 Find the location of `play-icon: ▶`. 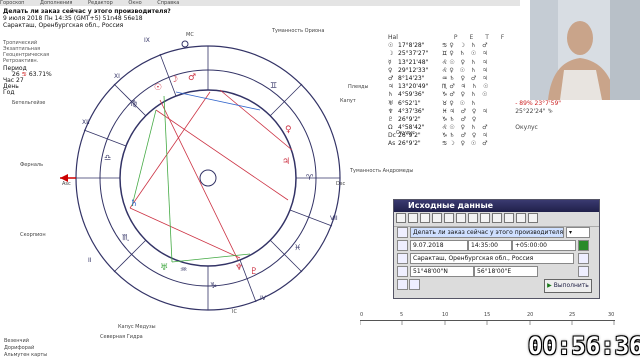

play-icon: ▶ is located at coordinates (549, 285).